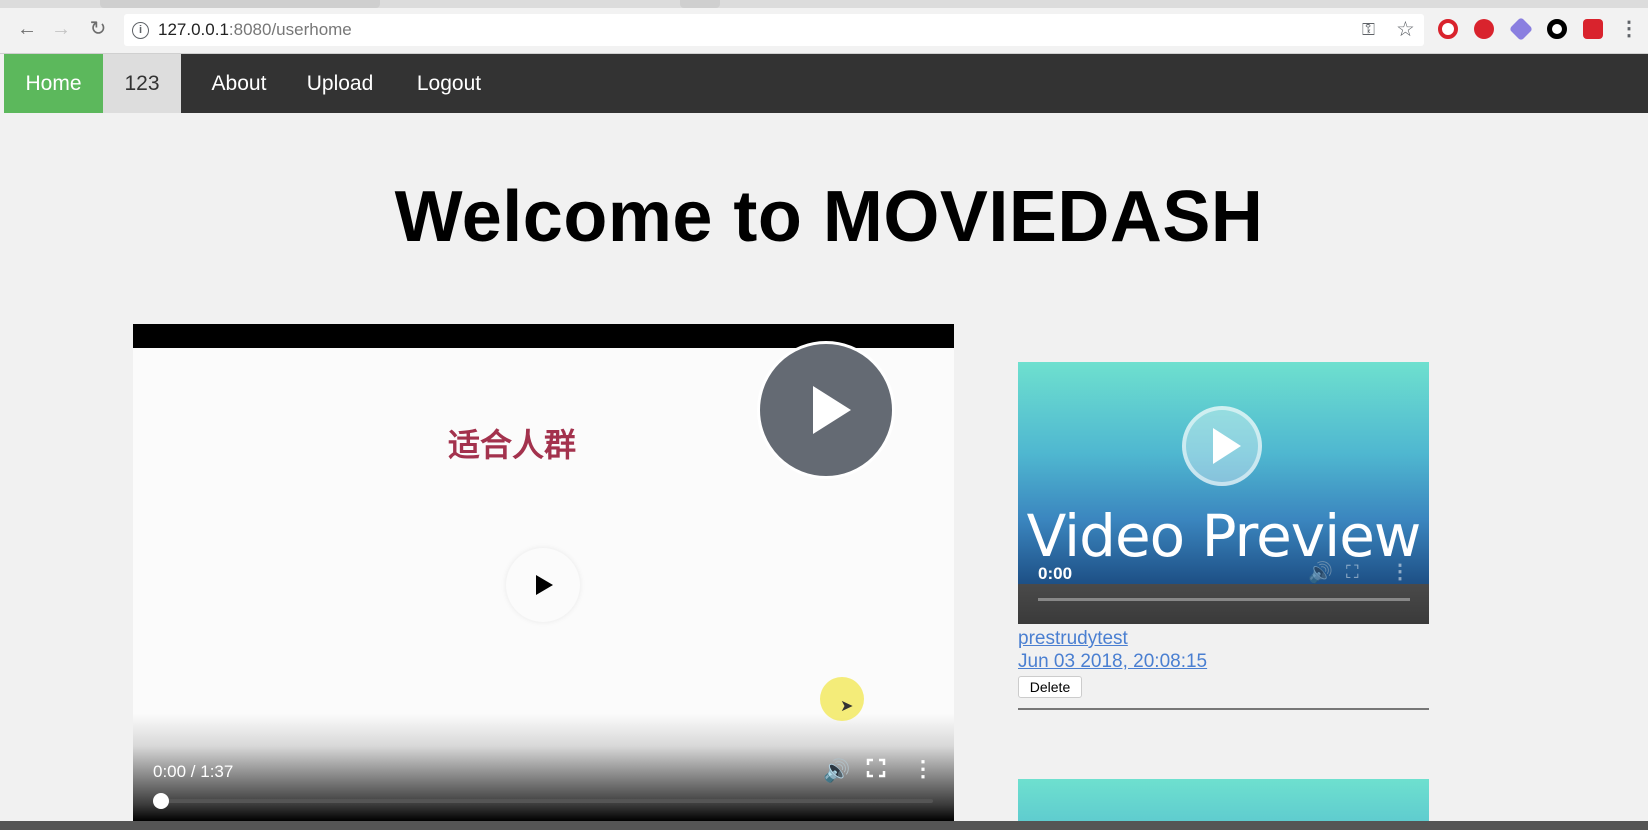  What do you see at coordinates (1629, 28) in the screenshot?
I see `browser-menu-icon: ⋮` at bounding box center [1629, 28].